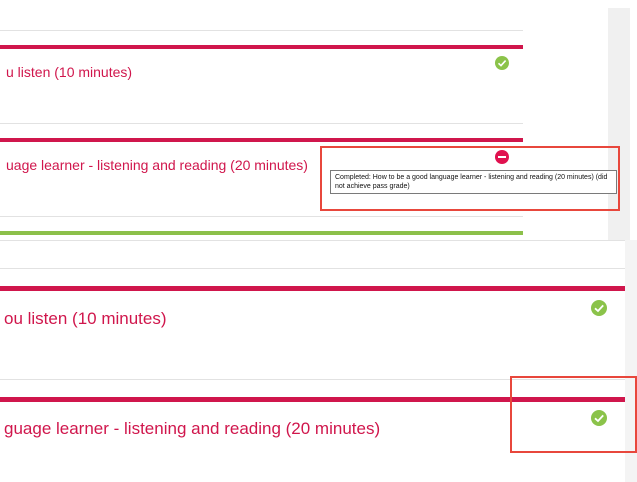  What do you see at coordinates (85, 319) in the screenshot?
I see `activity-title: ou listen (10 minutes)` at bounding box center [85, 319].